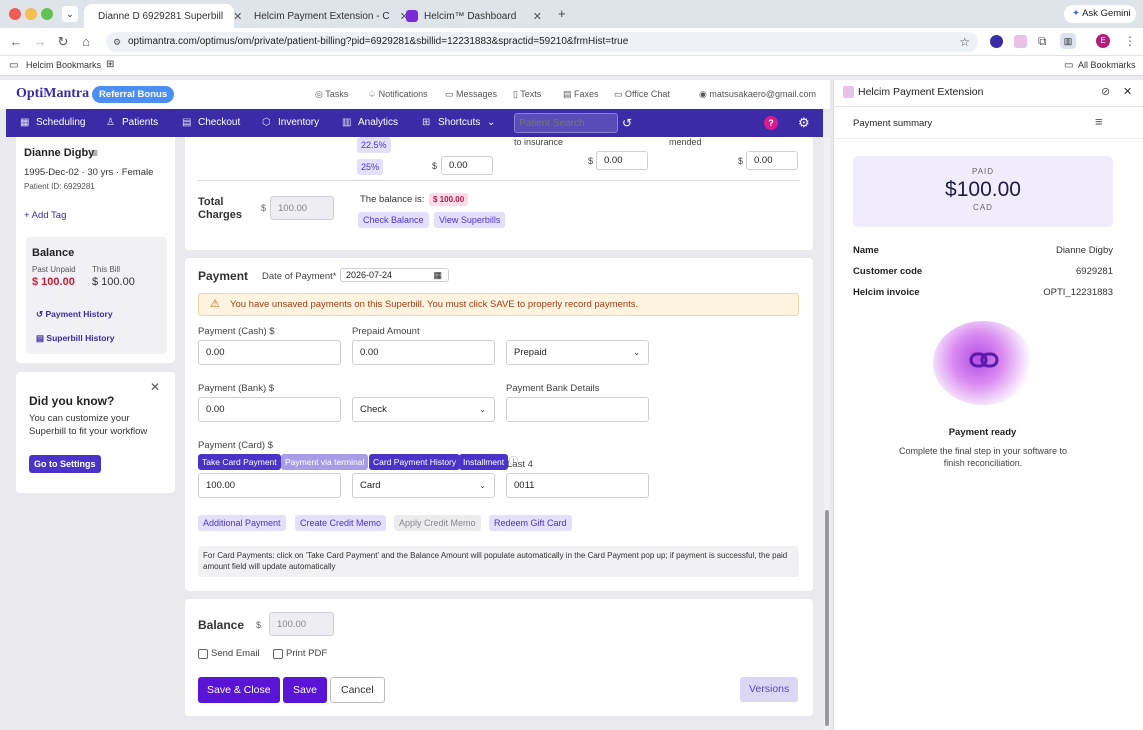 The height and width of the screenshot is (730, 1143). What do you see at coordinates (983, 207) in the screenshot?
I see `currency: CAD` at bounding box center [983, 207].